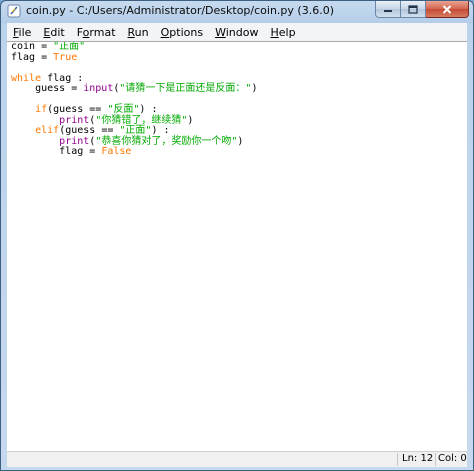 Image resolution: width=474 pixels, height=471 pixels. Describe the element at coordinates (279, 32) in the screenshot. I see `menu-item-help: Help` at that location.